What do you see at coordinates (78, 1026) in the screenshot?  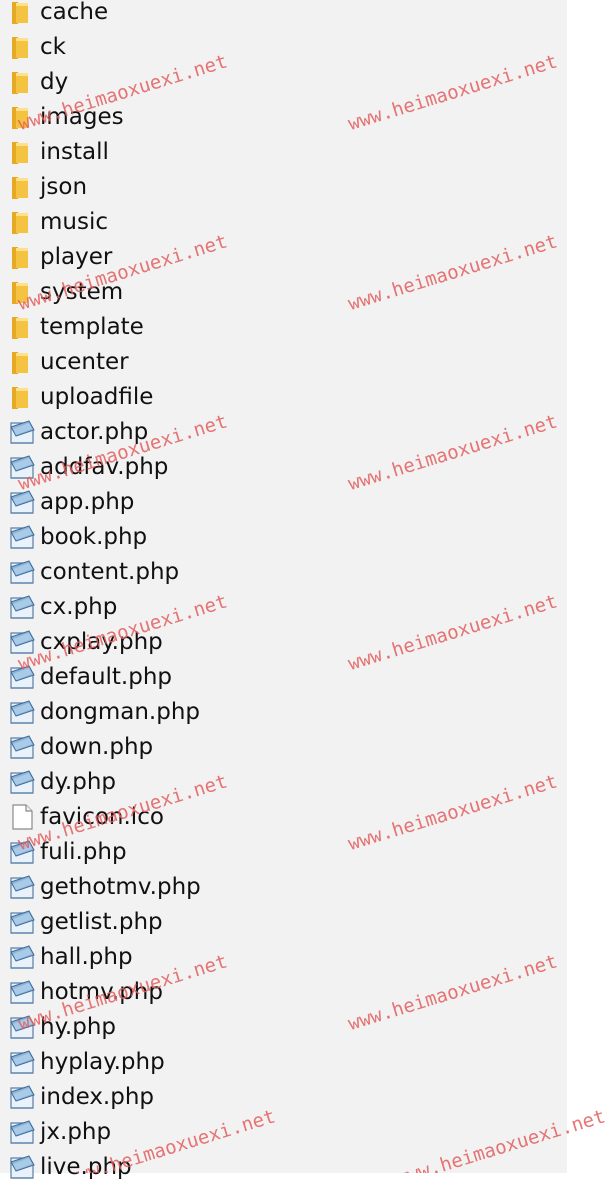 I see `item-label: hy.php` at bounding box center [78, 1026].